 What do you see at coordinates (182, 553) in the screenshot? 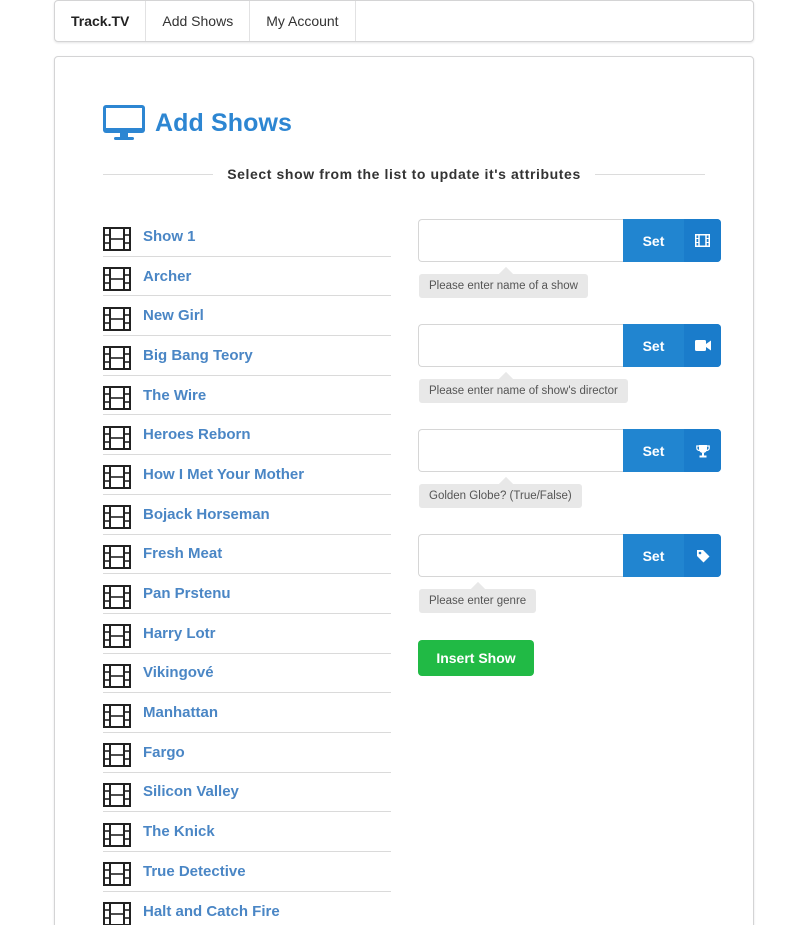
I see `show-name: Fresh Meat` at bounding box center [182, 553].